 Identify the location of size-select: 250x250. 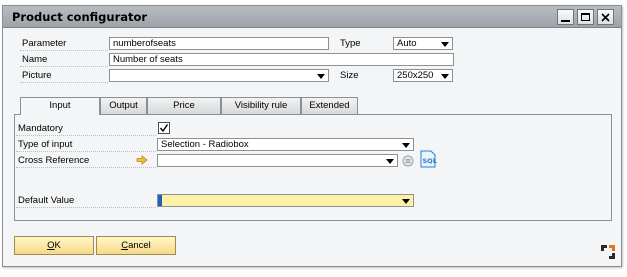
(423, 75).